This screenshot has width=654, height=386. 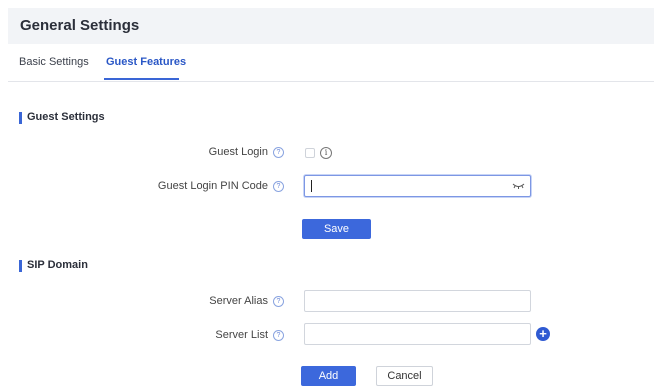 I want to click on pin-code-label: Guest Login PIN Code, so click(x=212, y=186).